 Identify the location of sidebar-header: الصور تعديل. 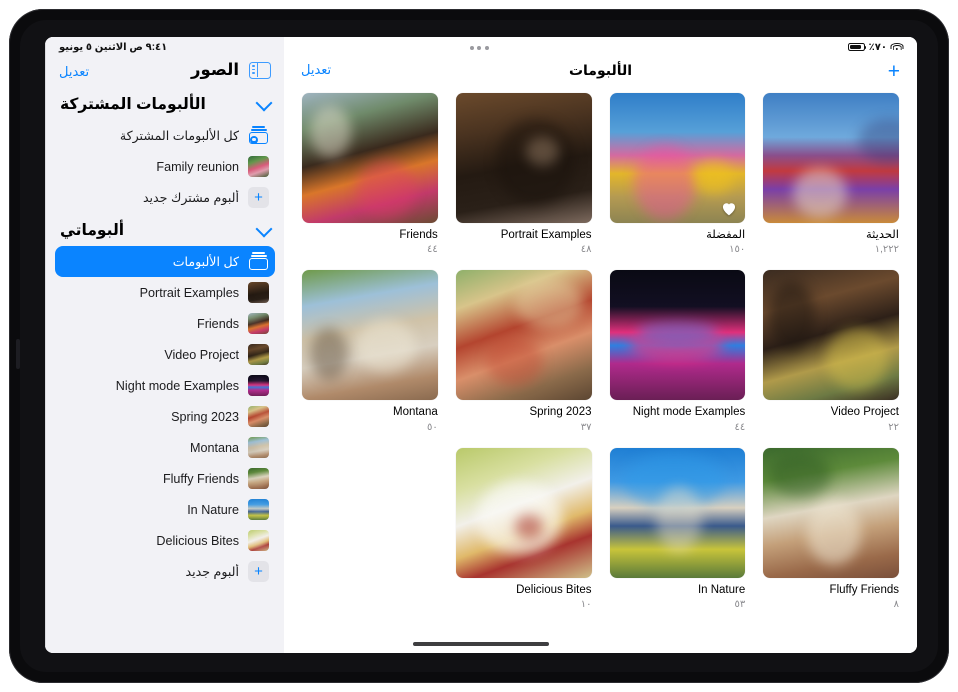
(165, 62).